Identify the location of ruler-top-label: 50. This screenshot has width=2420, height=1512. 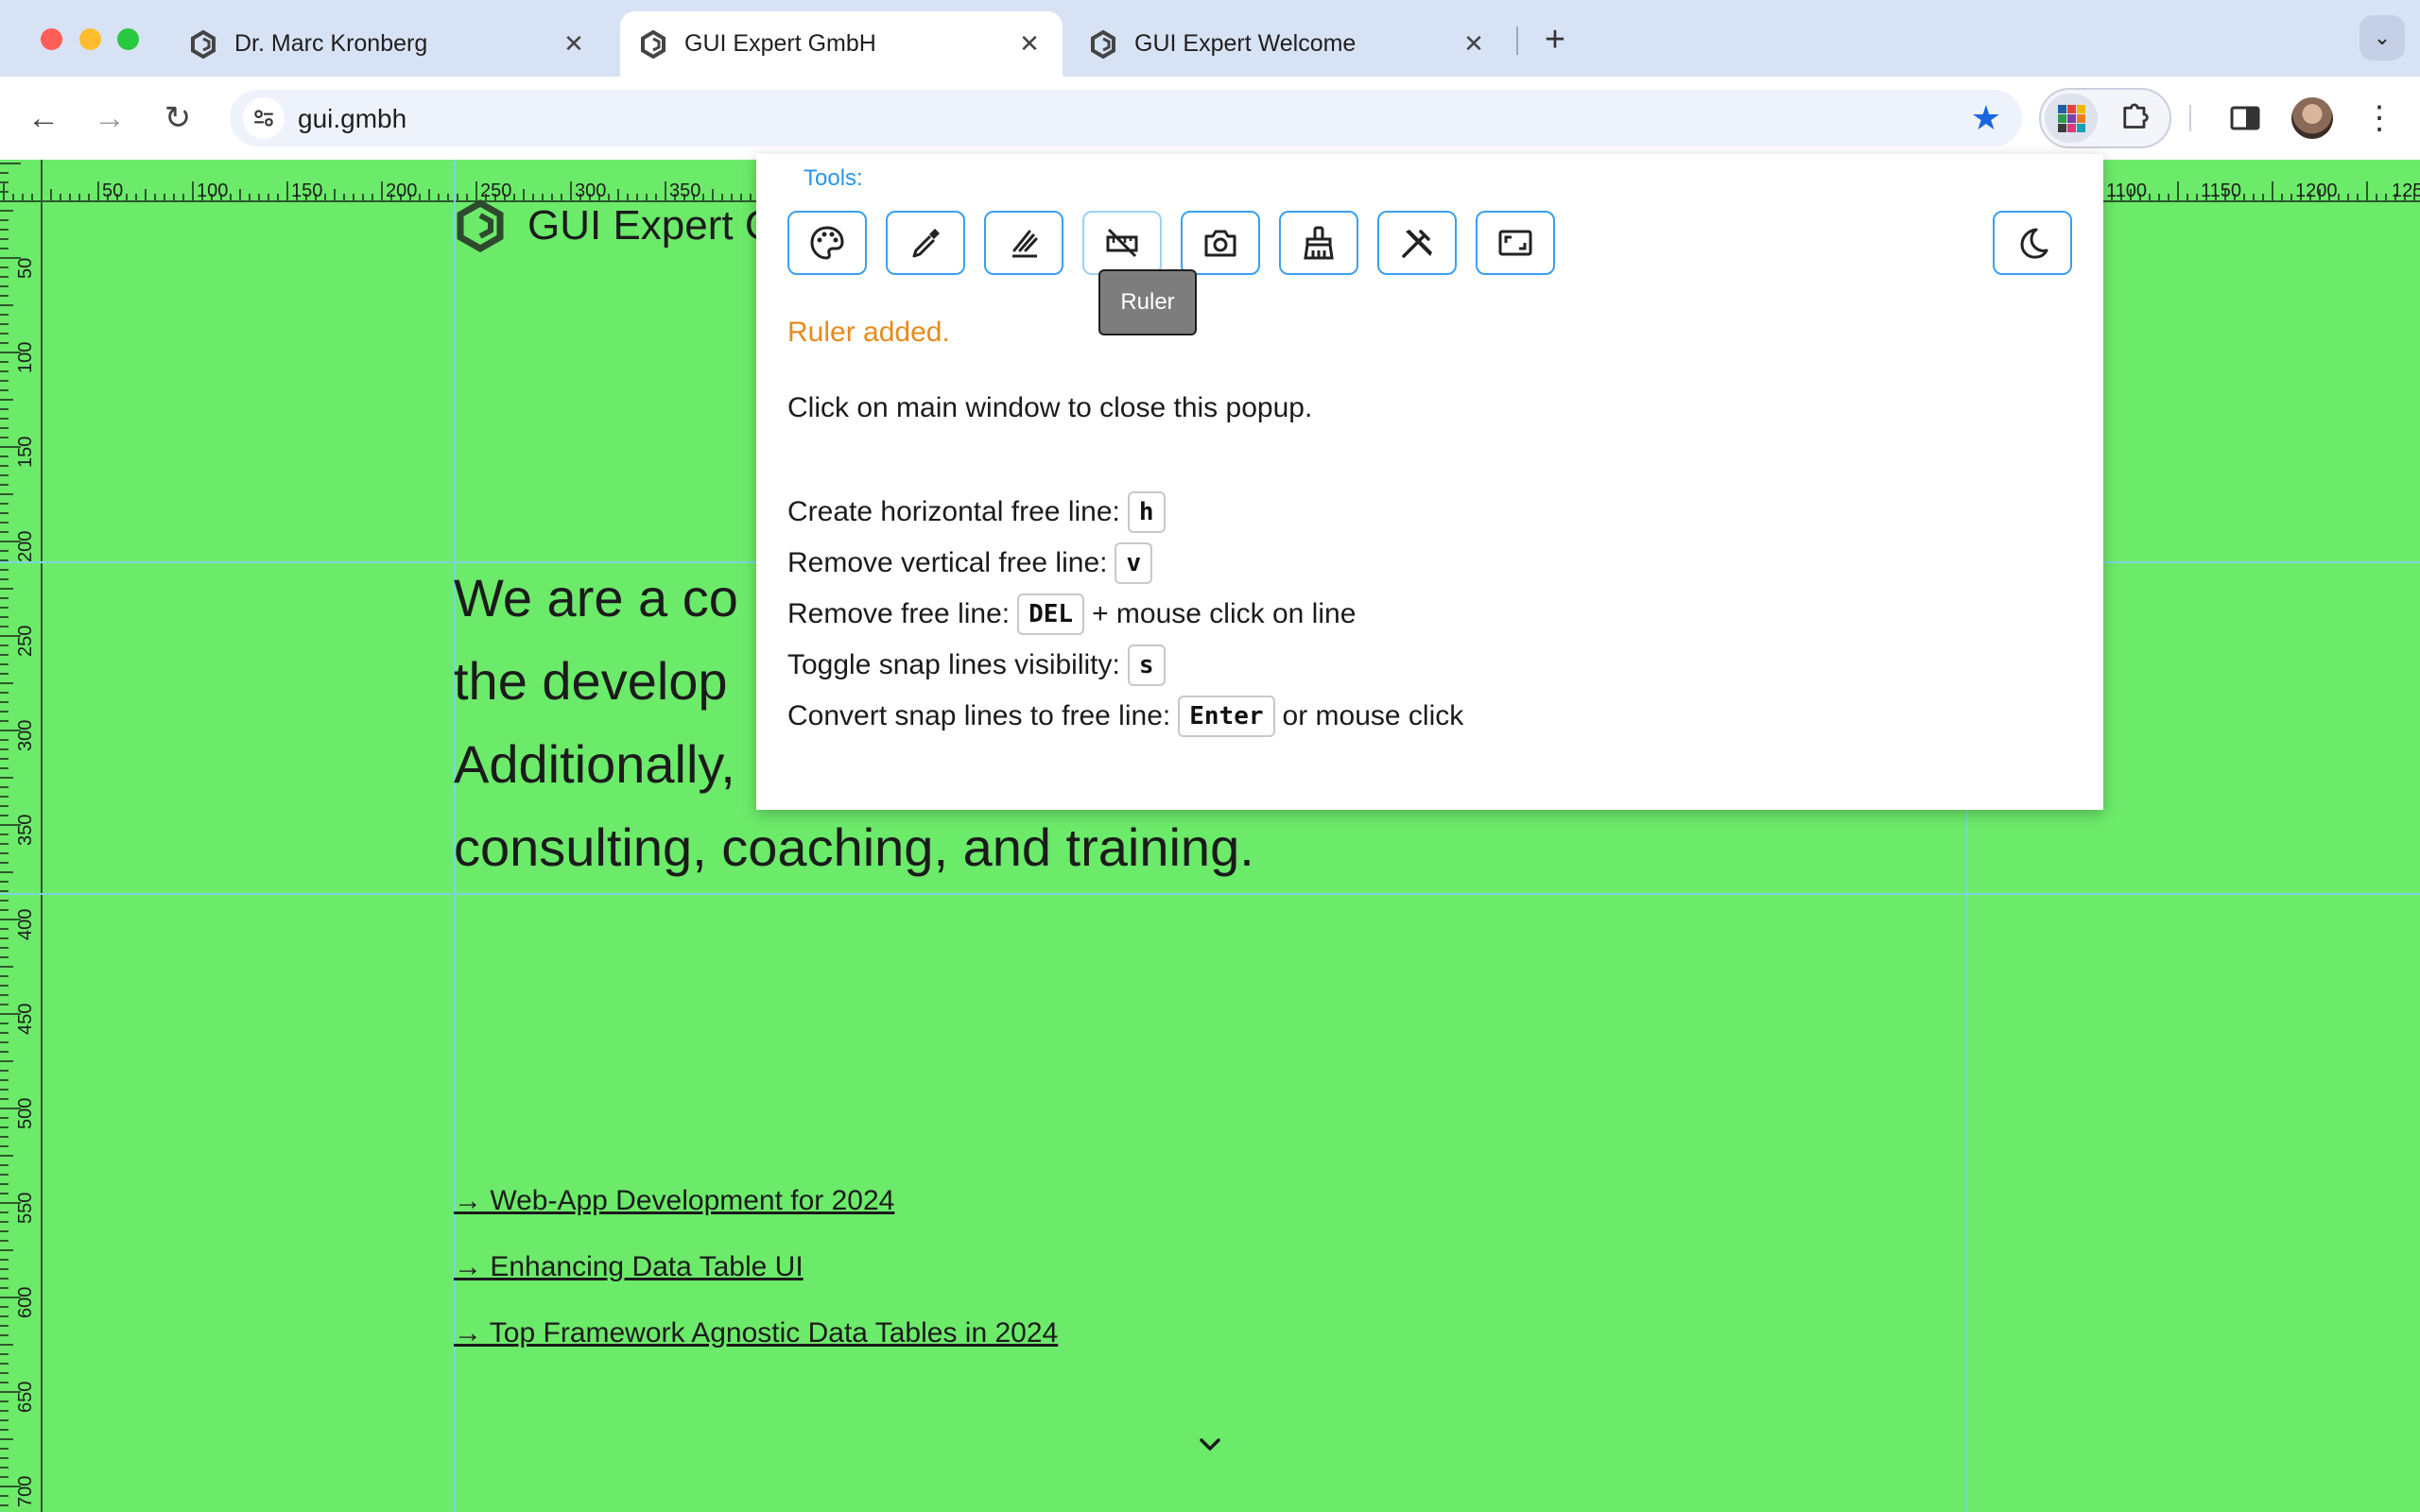
(113, 190).